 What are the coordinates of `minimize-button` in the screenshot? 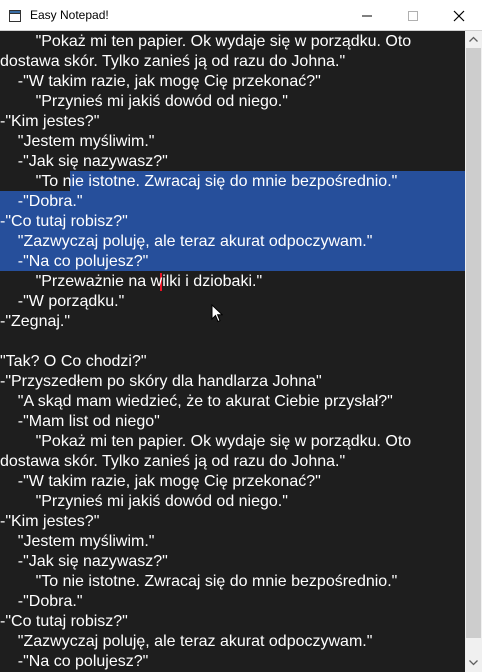 It's located at (367, 15).